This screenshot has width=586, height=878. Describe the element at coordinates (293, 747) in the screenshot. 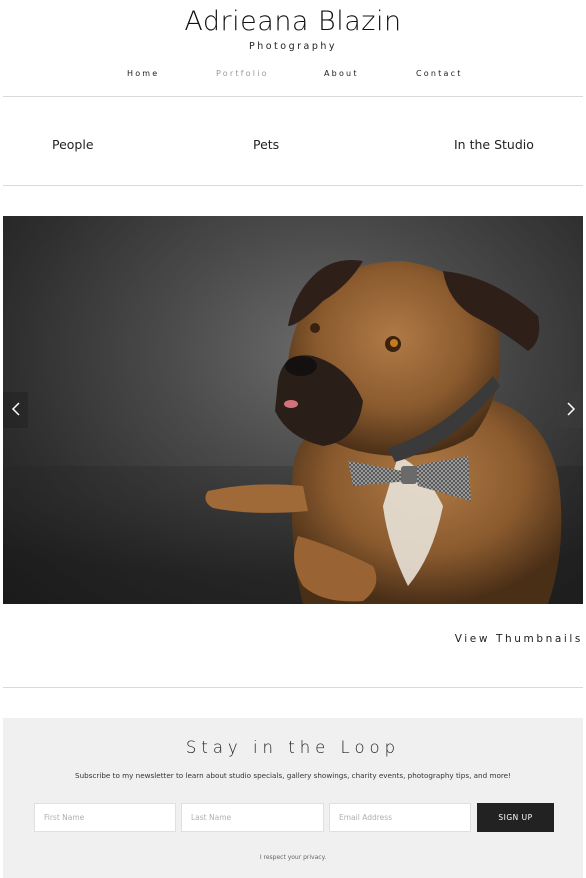

I see `newsletter-title: Stay in the Loop` at that location.